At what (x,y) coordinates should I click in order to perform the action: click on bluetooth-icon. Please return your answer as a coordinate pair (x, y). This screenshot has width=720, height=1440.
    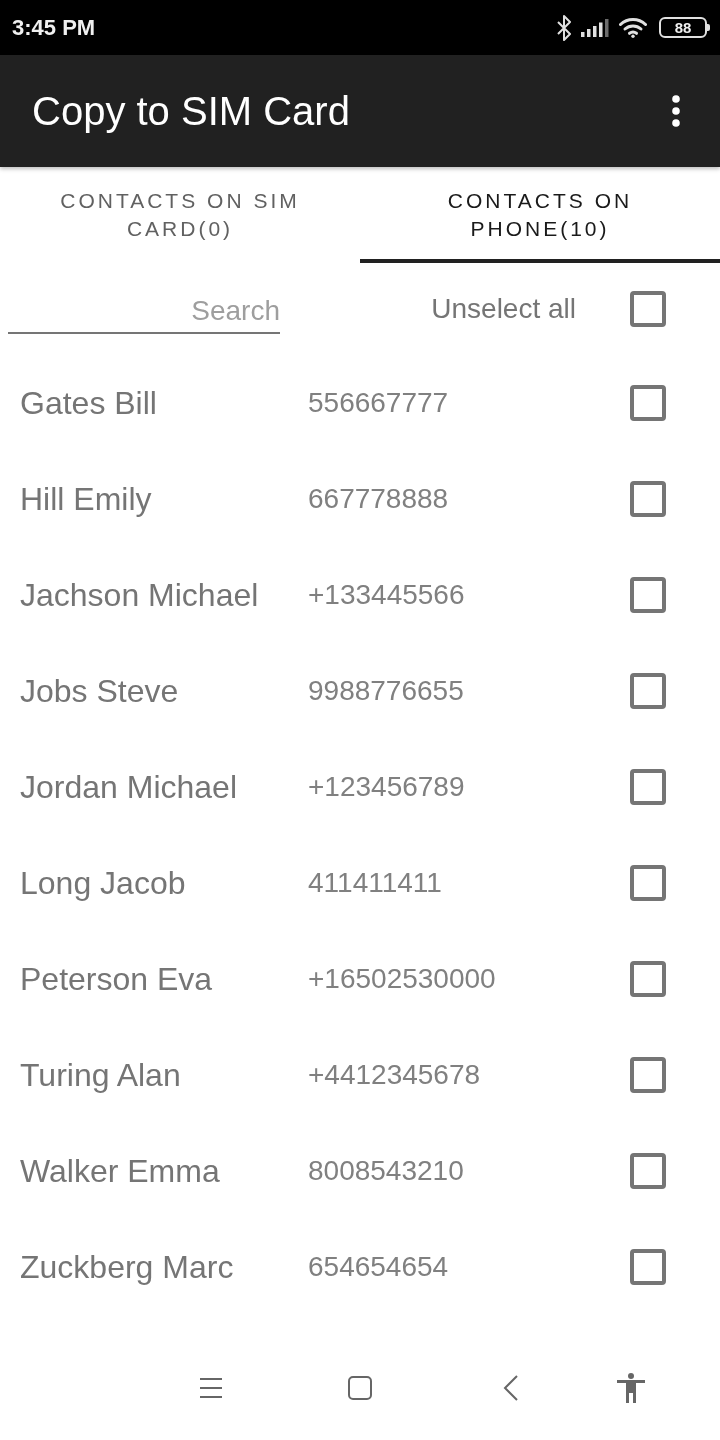
    Looking at the image, I should click on (564, 27).